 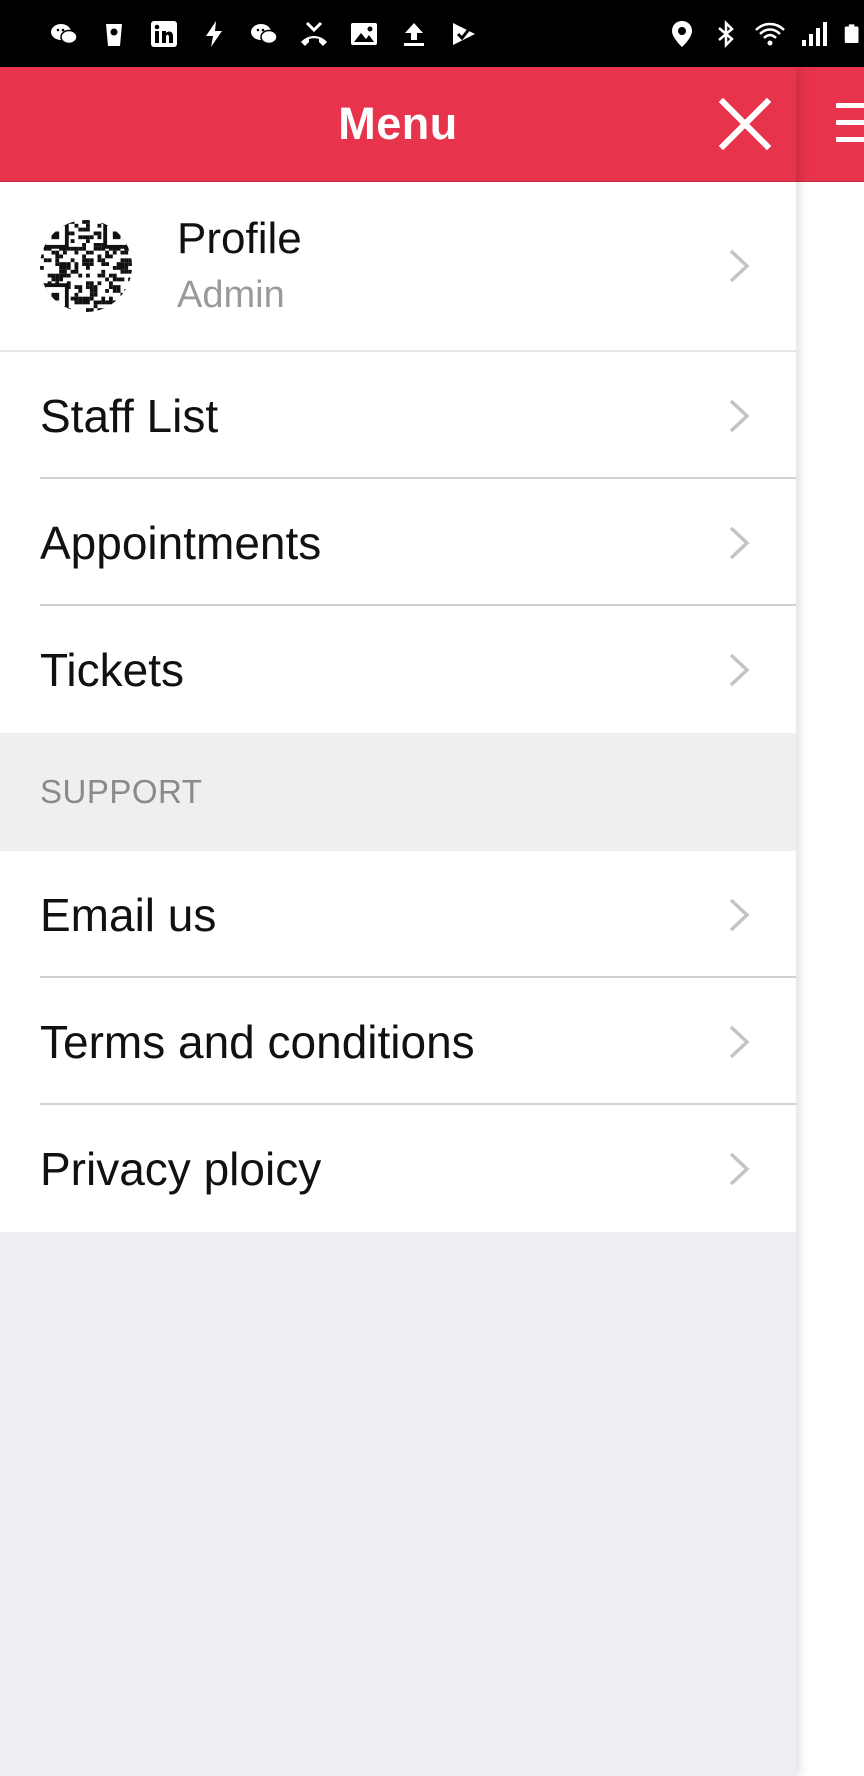 I want to click on menu-item-label: Email us, so click(x=128, y=914).